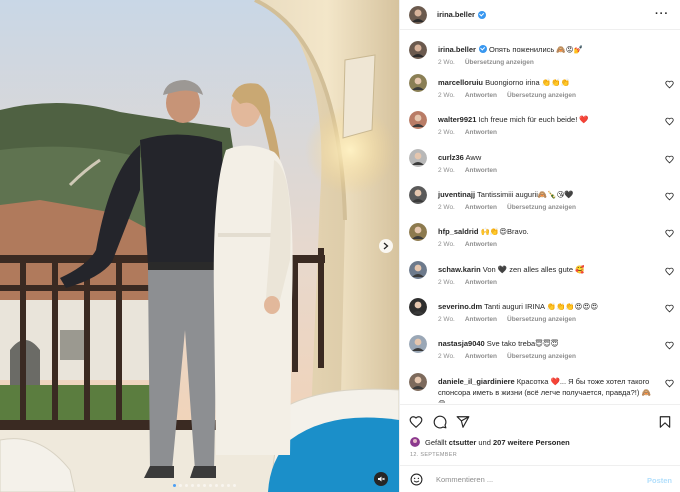  I want to click on comment-username: daniele_il_giardiniere, so click(476, 381).